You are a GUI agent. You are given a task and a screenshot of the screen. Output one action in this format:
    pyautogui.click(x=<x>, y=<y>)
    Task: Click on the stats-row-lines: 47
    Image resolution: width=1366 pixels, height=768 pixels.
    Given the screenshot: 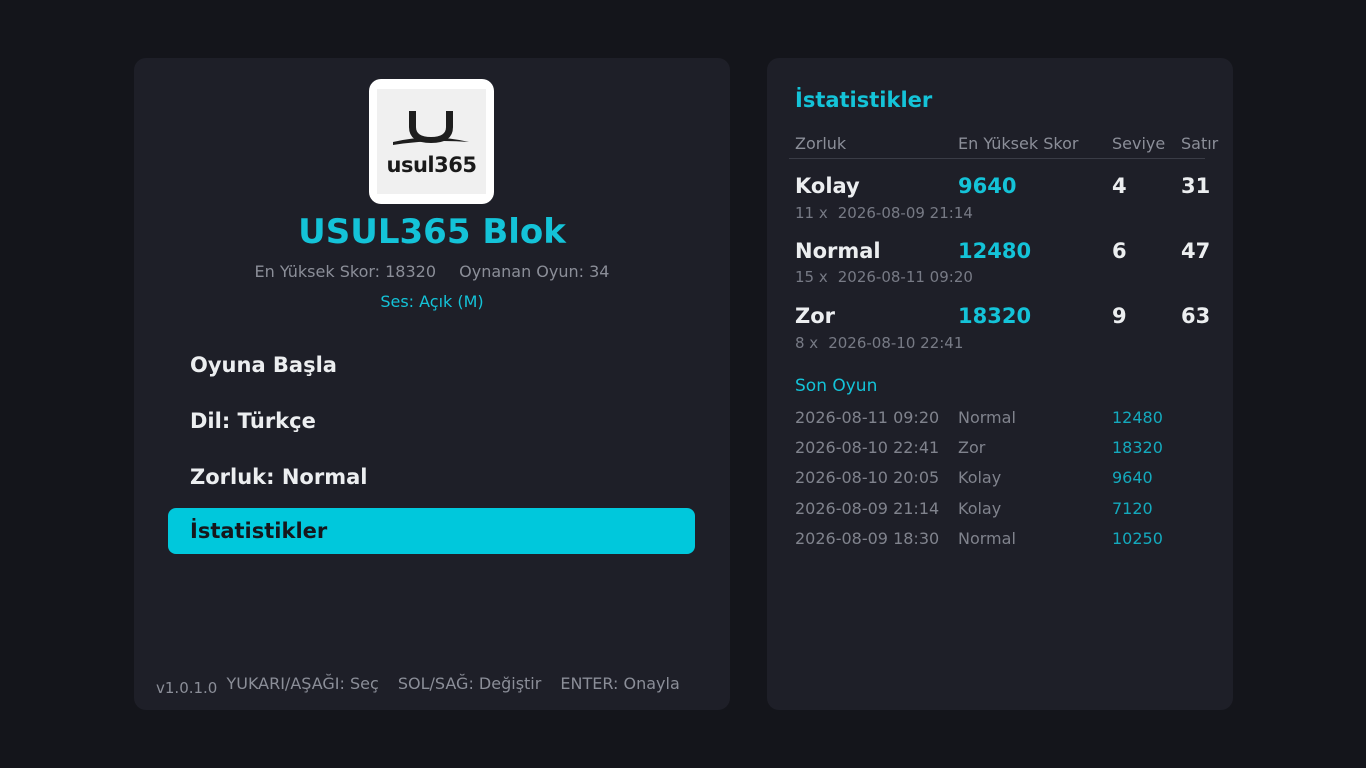 What is the action you would take?
    pyautogui.click(x=1196, y=251)
    